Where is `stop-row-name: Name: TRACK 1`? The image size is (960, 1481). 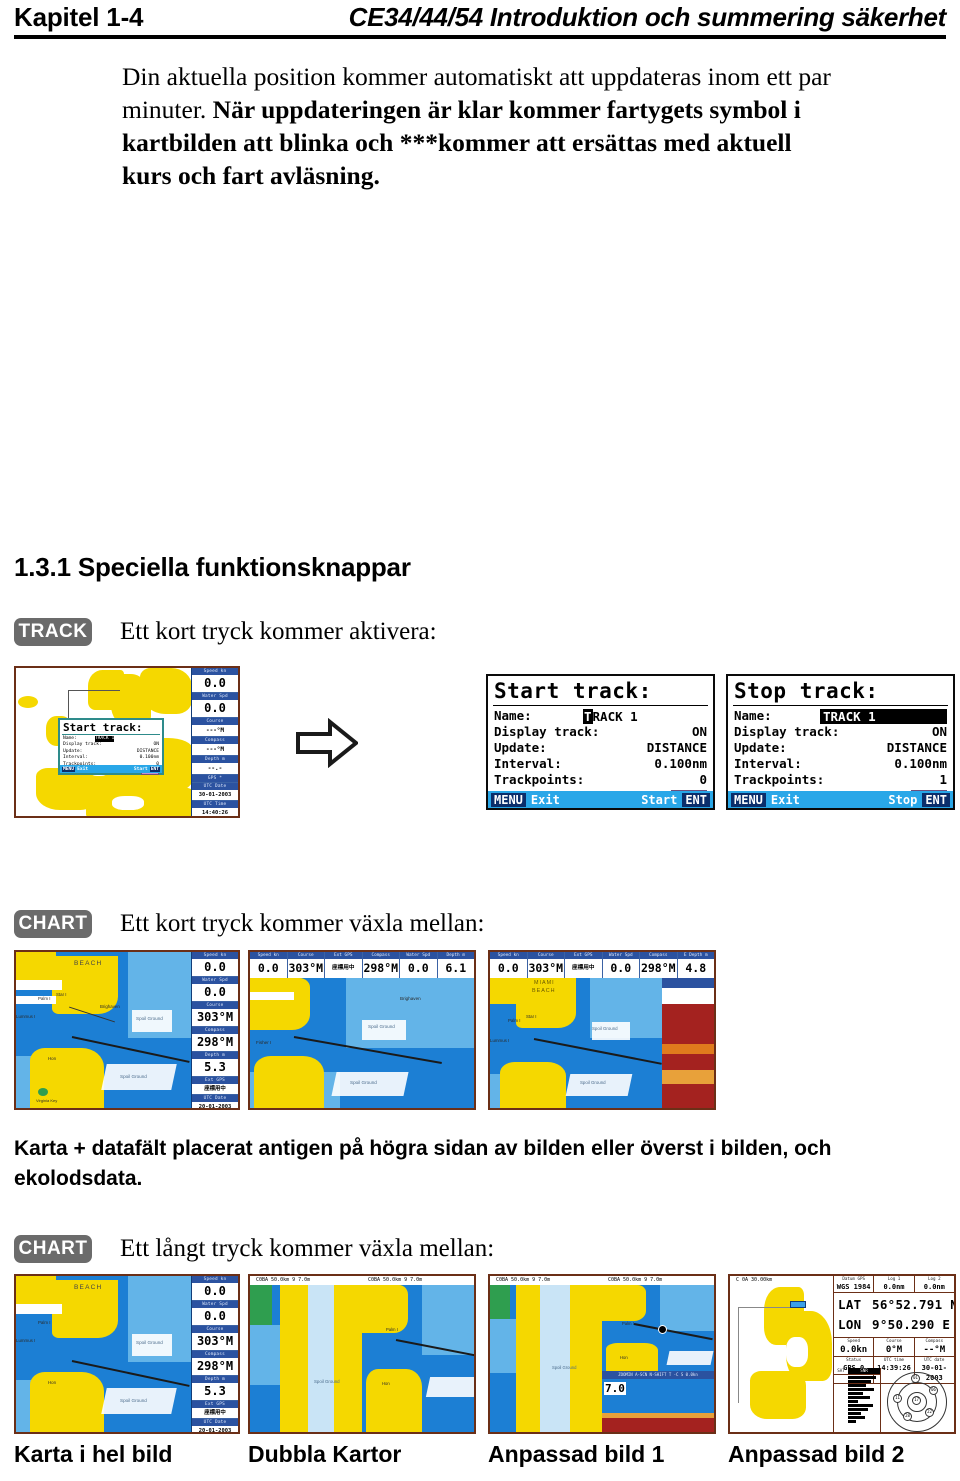 stop-row-name: Name: TRACK 1 is located at coordinates (840, 716).